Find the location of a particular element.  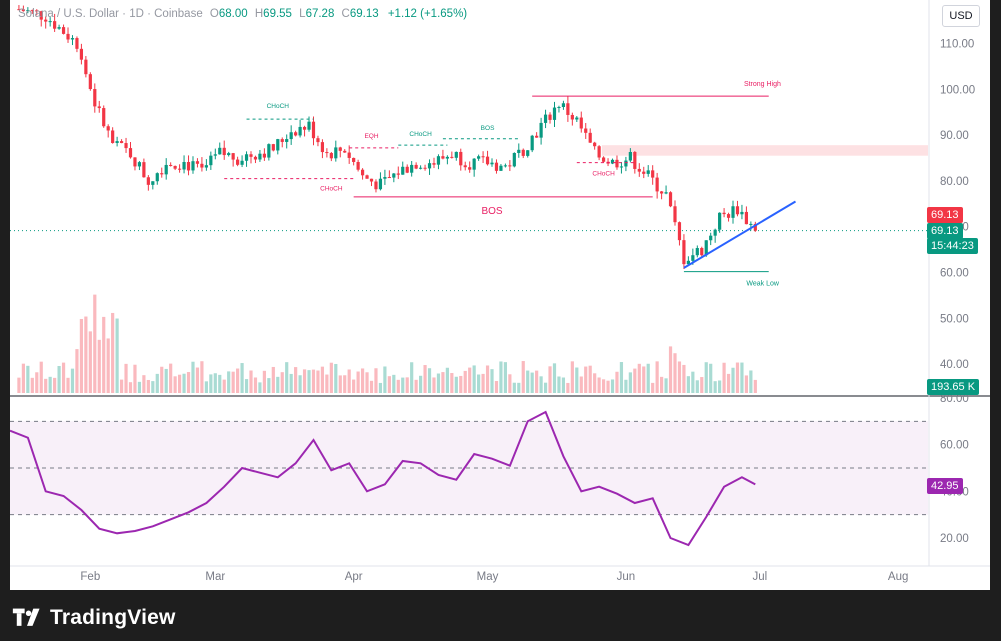

low-value: 67.28 is located at coordinates (320, 14).